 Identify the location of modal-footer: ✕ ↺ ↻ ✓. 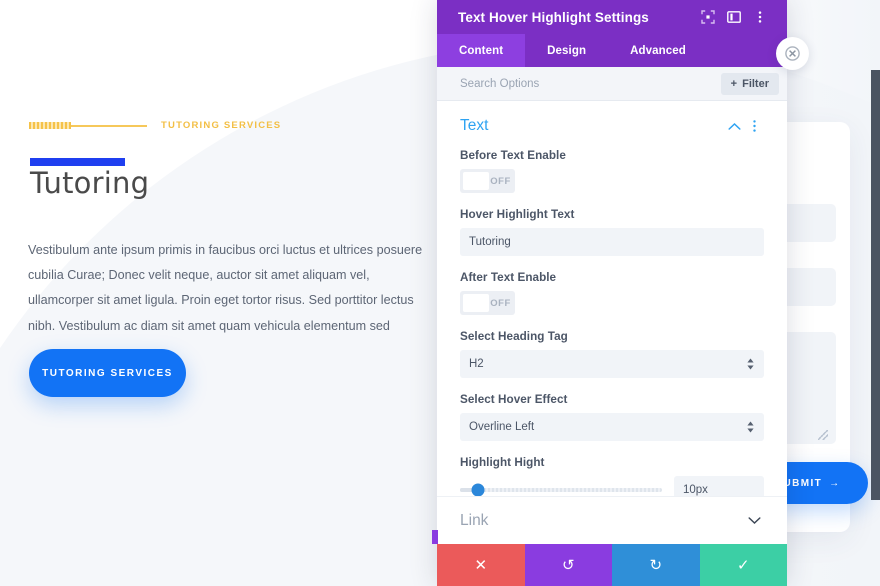
(612, 565).